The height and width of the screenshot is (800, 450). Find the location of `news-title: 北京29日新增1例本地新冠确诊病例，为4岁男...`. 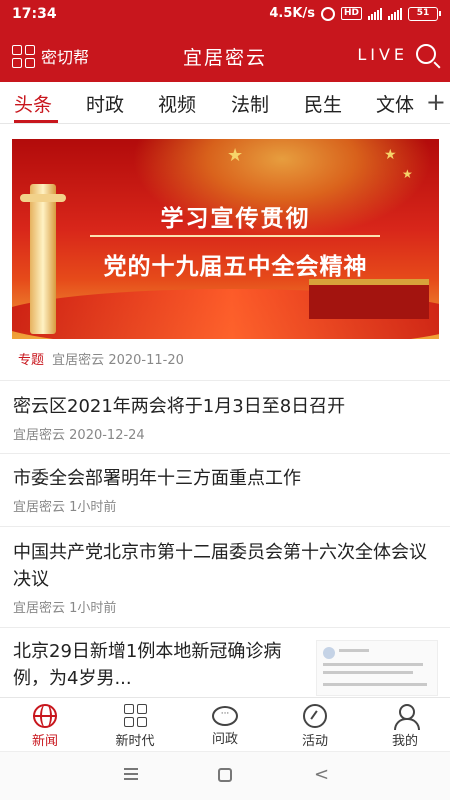

news-title: 北京29日新增1例本地新冠确诊病例，为4岁男... is located at coordinates (147, 665).